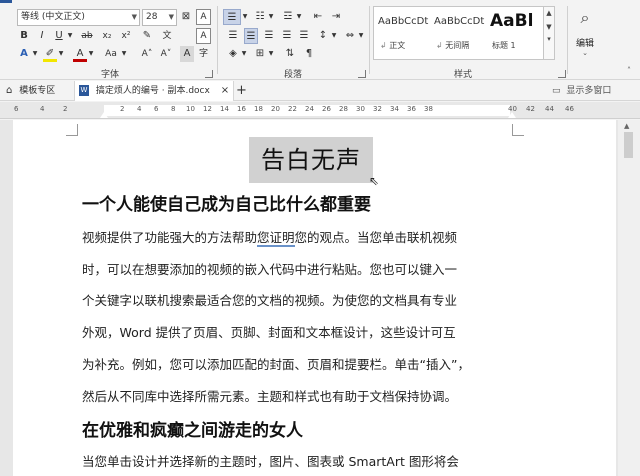 The height and width of the screenshot is (476, 640). What do you see at coordinates (299, 17) in the screenshot?
I see `multilevel-dropdown-icon: ▼` at bounding box center [299, 17].